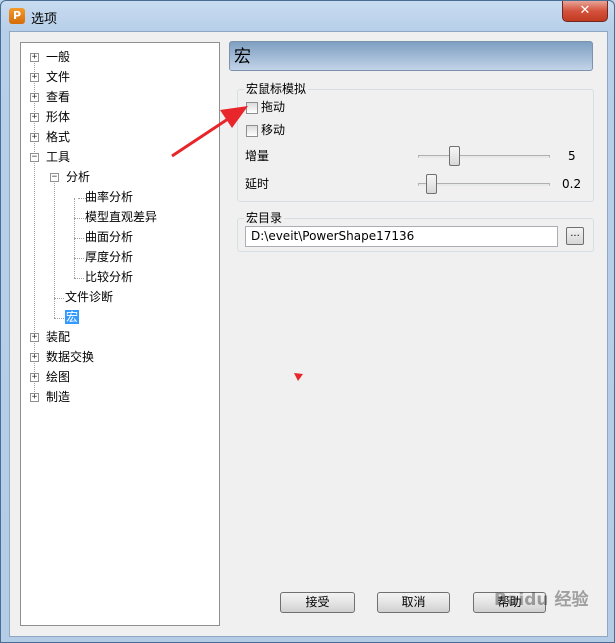  What do you see at coordinates (70, 357) in the screenshot?
I see `tree-item-label: 数据交换` at bounding box center [70, 357].